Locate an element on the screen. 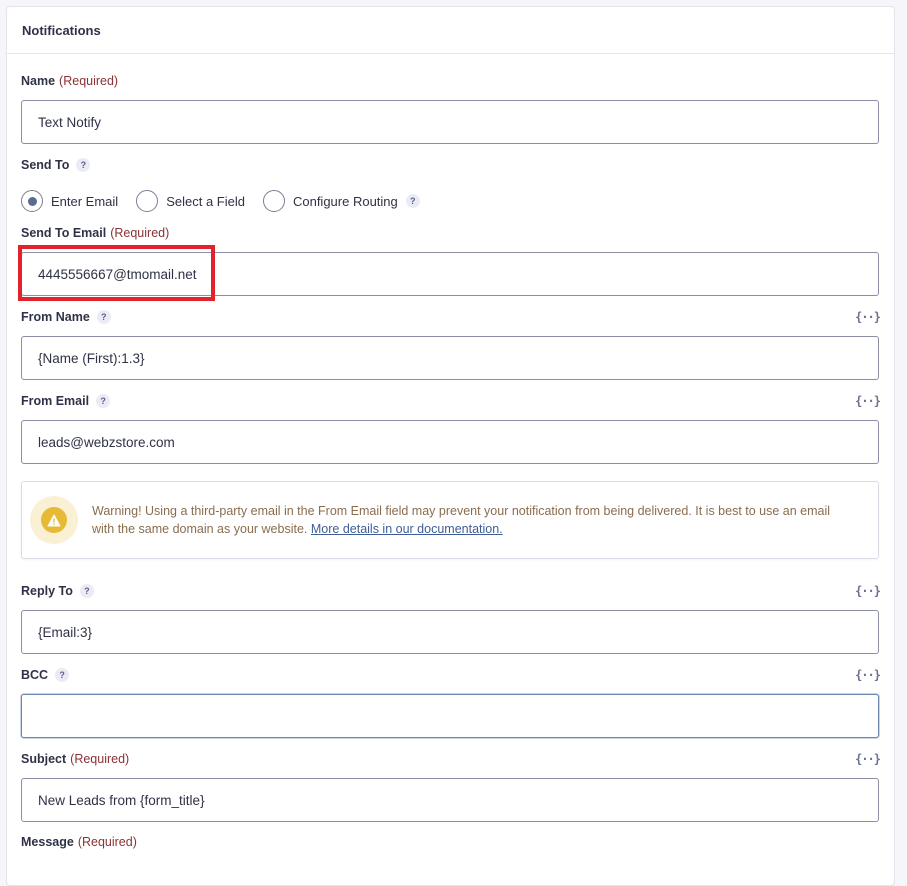 This screenshot has height=886, width=907. warning-triangle-icon is located at coordinates (54, 520).